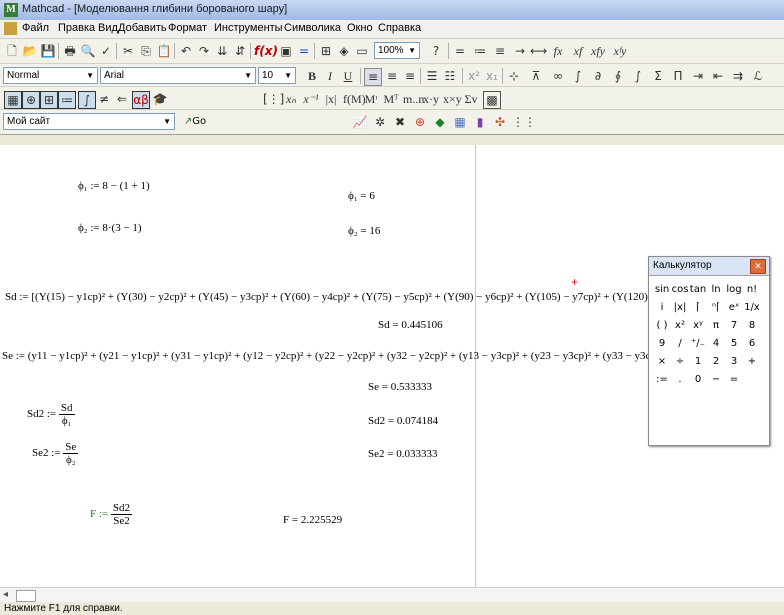 The image size is (784, 615). Describe the element at coordinates (240, 51) in the screenshot. I see `align-vertical-icon: ⇵` at that location.